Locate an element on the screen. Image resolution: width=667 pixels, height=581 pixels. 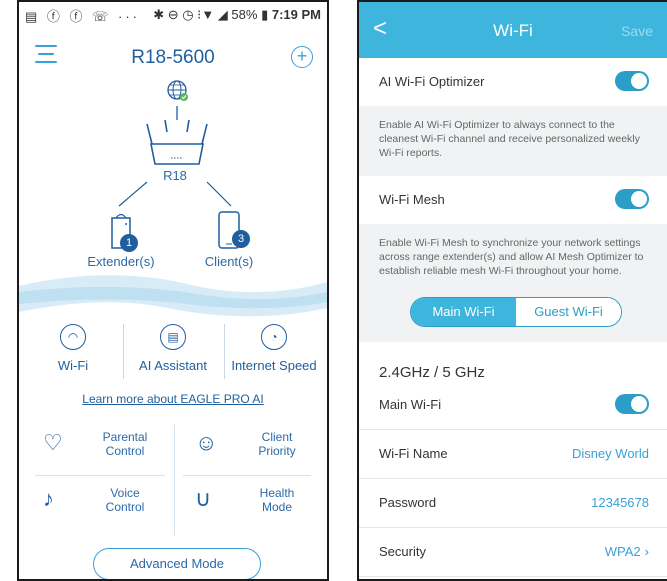
ai-optimizer-toggle is located at coordinates (632, 81).